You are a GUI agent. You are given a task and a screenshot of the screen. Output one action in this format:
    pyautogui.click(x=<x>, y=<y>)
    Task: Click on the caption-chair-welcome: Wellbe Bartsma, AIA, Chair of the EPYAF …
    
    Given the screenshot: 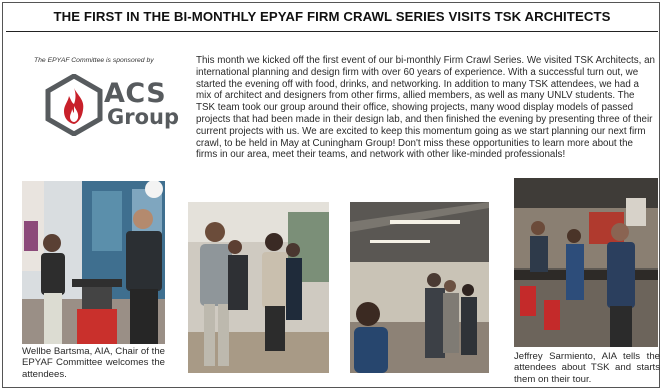 What is the action you would take?
    pyautogui.click(x=93, y=363)
    